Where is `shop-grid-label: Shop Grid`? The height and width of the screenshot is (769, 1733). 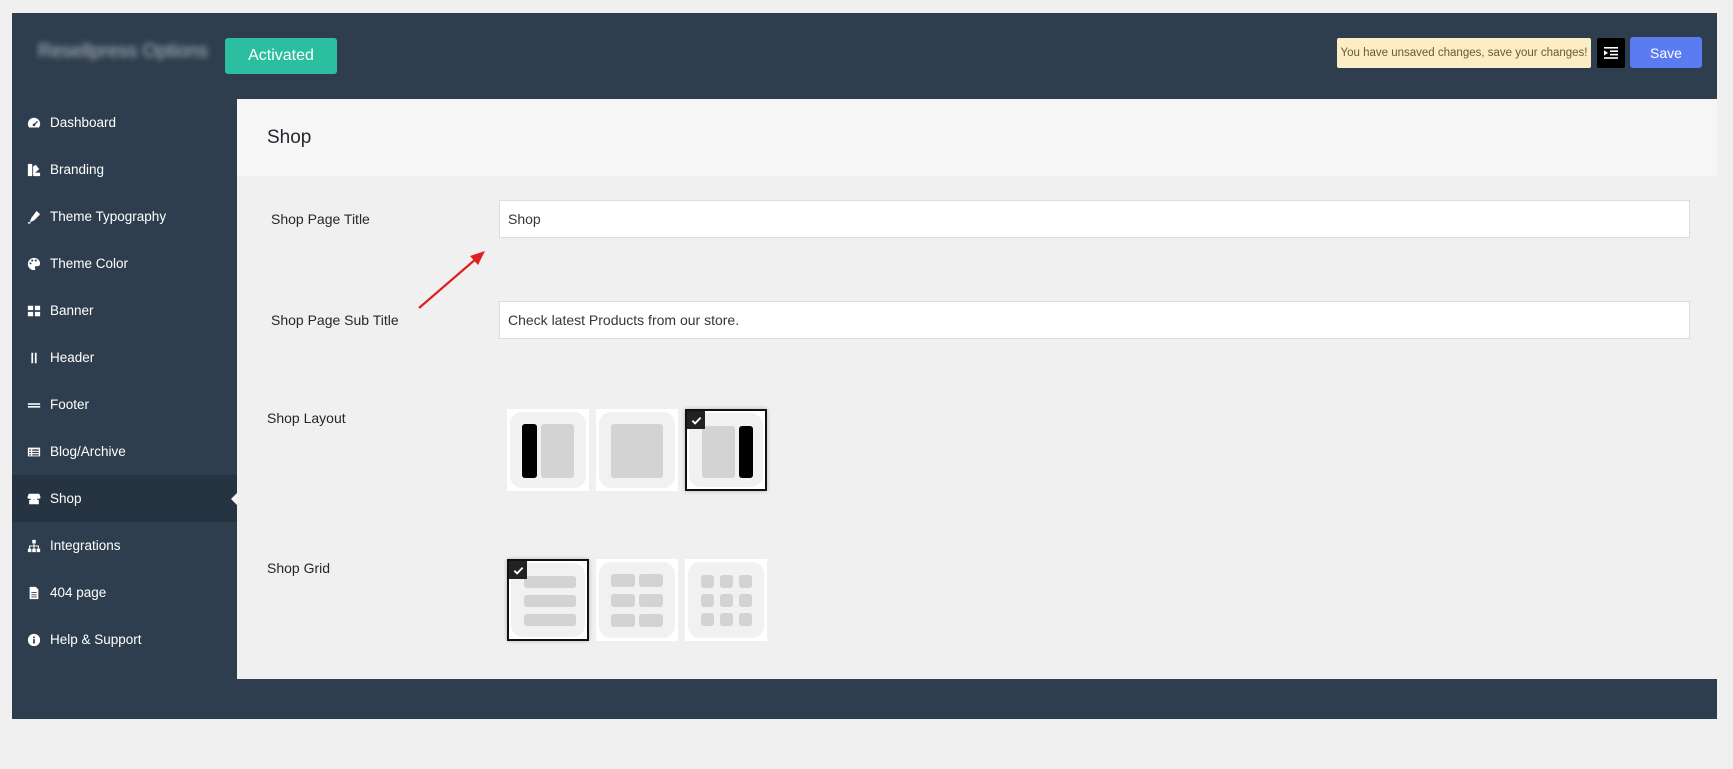 shop-grid-label: Shop Grid is located at coordinates (299, 568).